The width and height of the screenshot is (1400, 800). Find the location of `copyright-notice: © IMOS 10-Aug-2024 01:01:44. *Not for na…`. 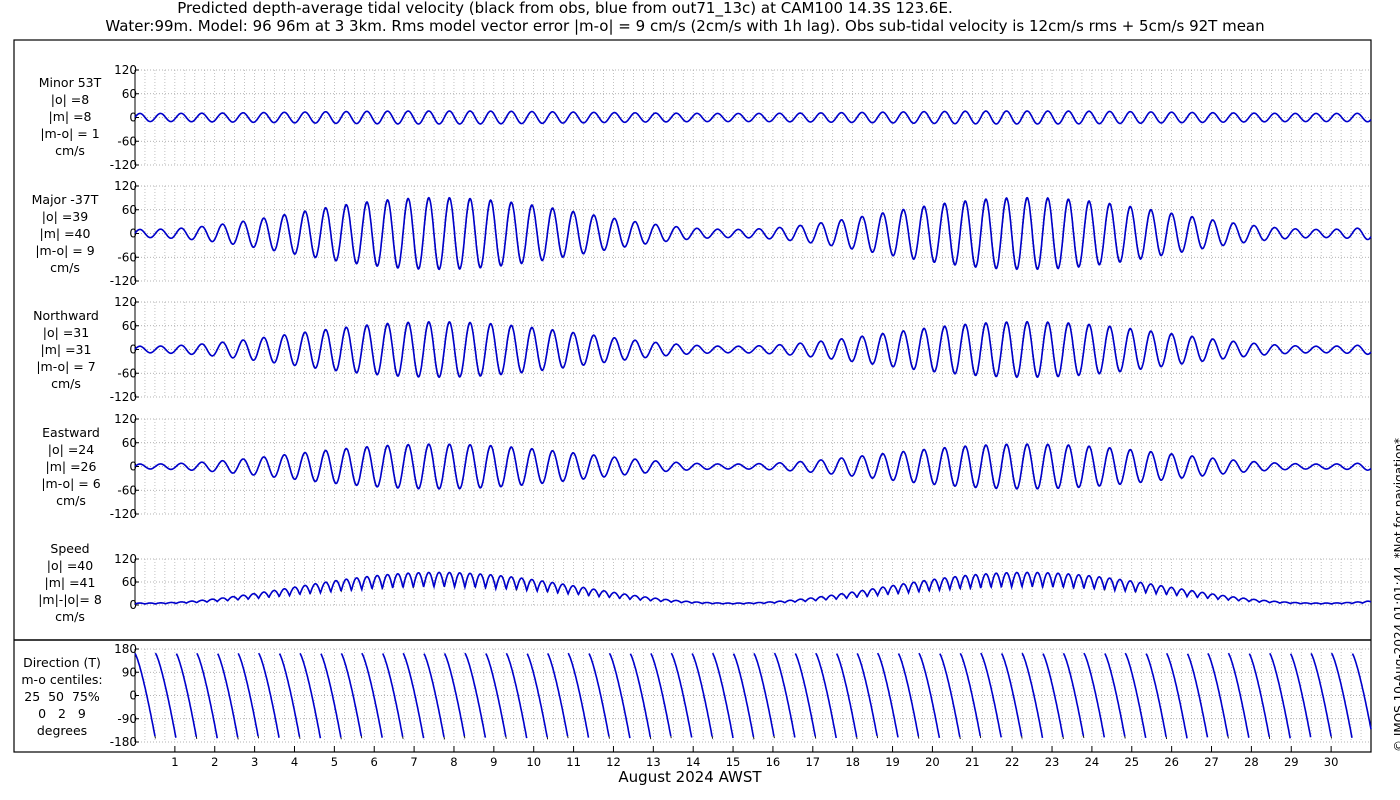

copyright-notice: © IMOS 10-Aug-2024 01:01:44. *Not for na… is located at coordinates (1396, 594).